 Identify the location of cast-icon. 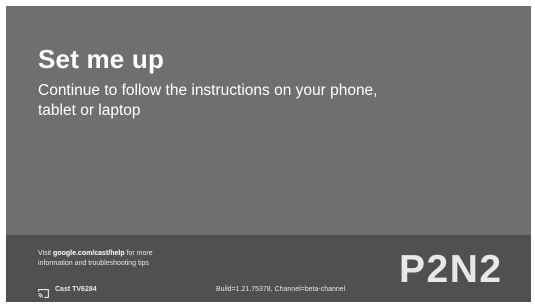
(43, 291).